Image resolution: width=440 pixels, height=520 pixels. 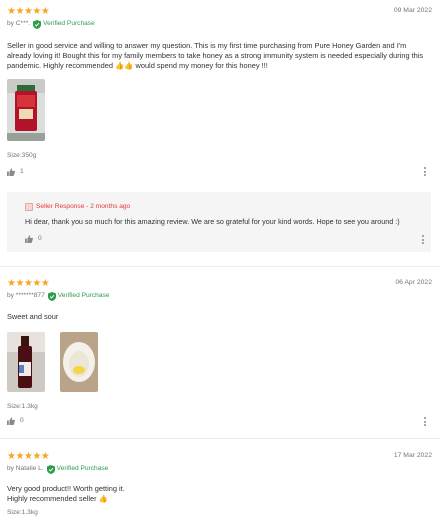 I want to click on seller-avatar-icon, so click(x=29, y=207).